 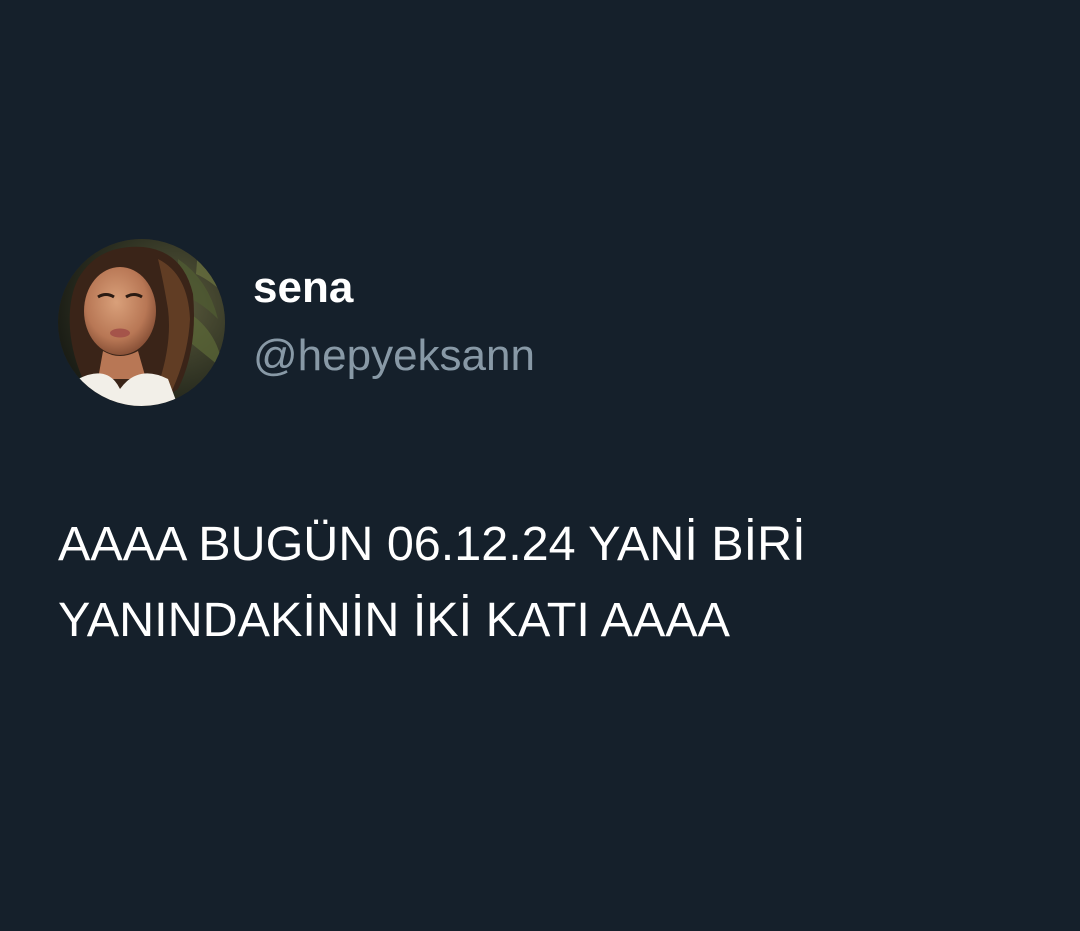 I want to click on avatar, so click(x=141, y=322).